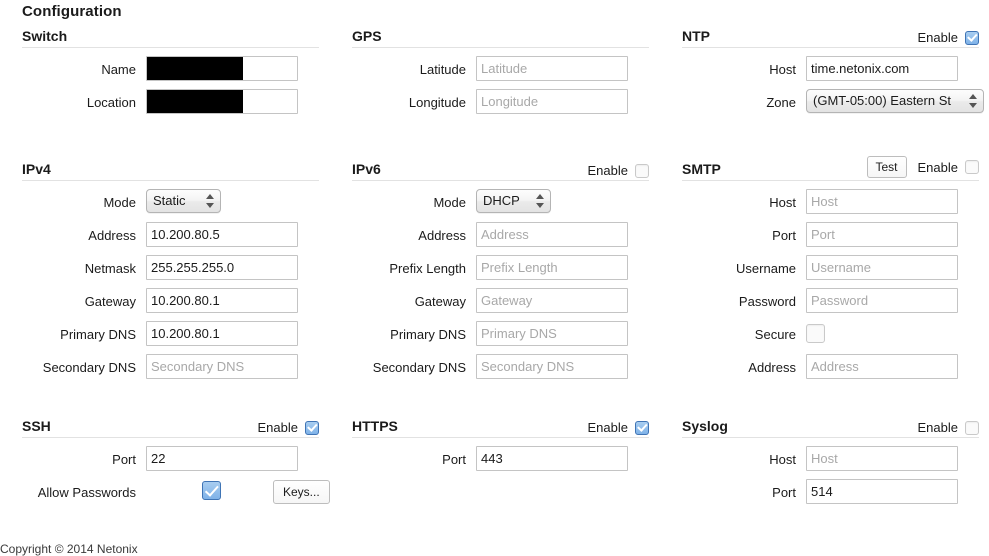  I want to click on ipv6-secondary-dns-input: Secondary DNS, so click(552, 366).